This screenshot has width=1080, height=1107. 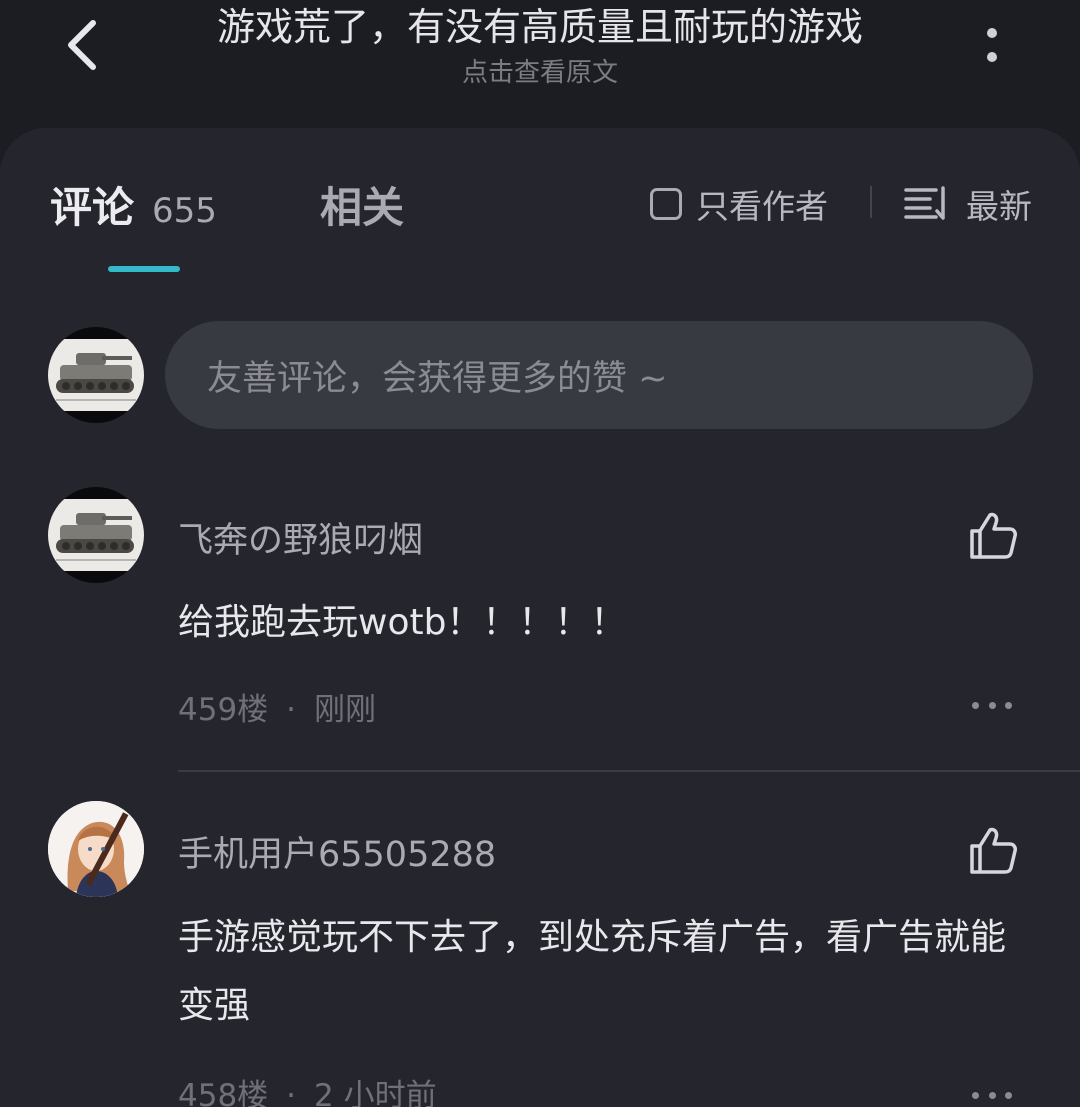 What do you see at coordinates (762, 206) in the screenshot?
I see `only-author-label: 只看作者` at bounding box center [762, 206].